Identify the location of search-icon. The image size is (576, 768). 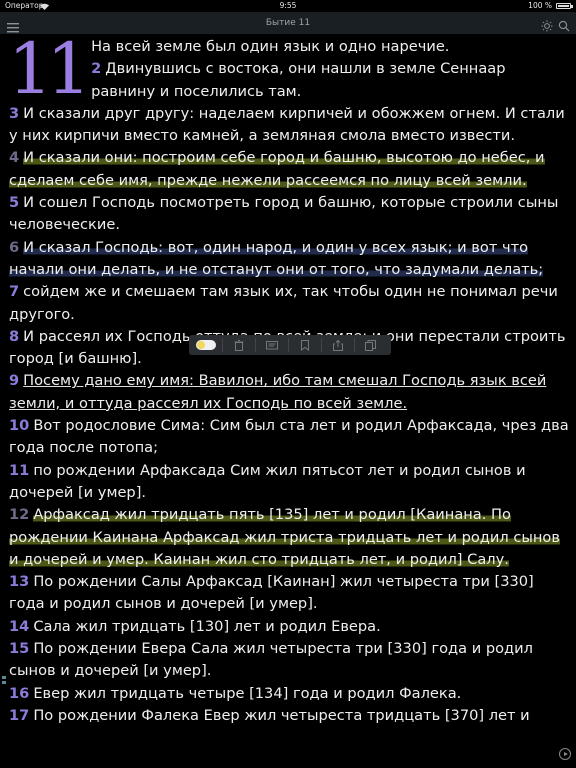
(564, 26).